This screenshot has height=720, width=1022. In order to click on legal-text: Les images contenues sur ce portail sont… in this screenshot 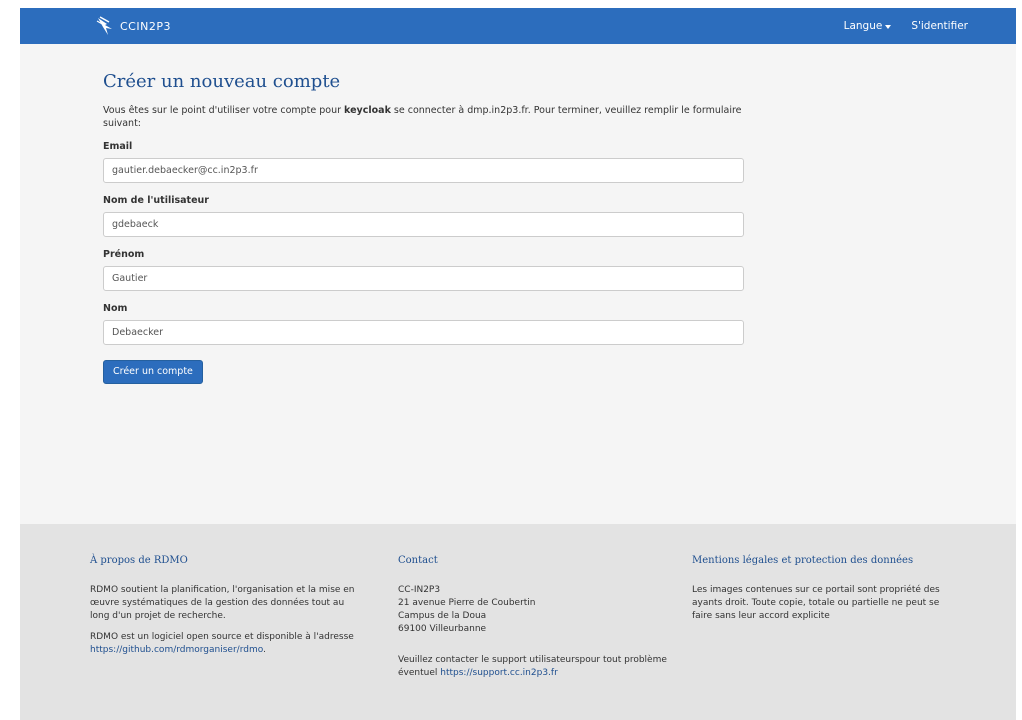, I will do `click(816, 603)`.